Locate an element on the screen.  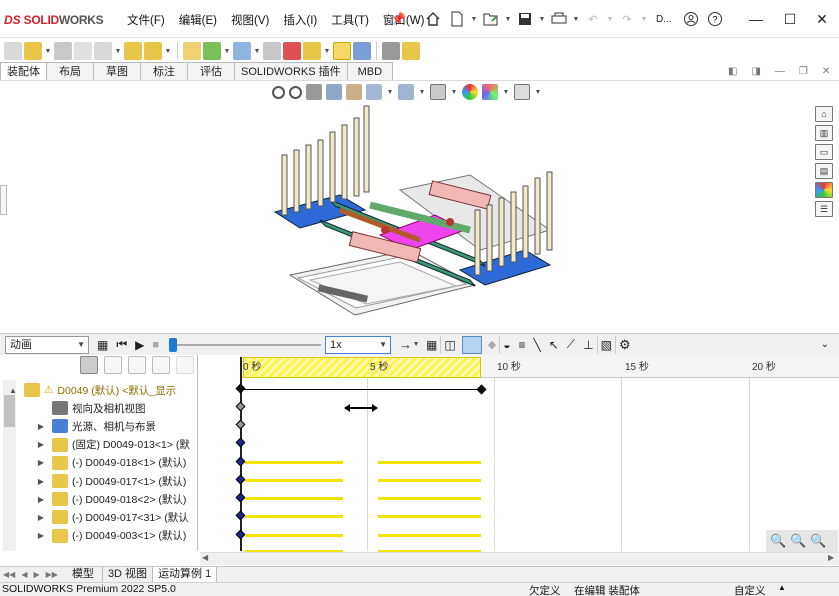
menu-file: 文件(F) is located at coordinates (146, 20).